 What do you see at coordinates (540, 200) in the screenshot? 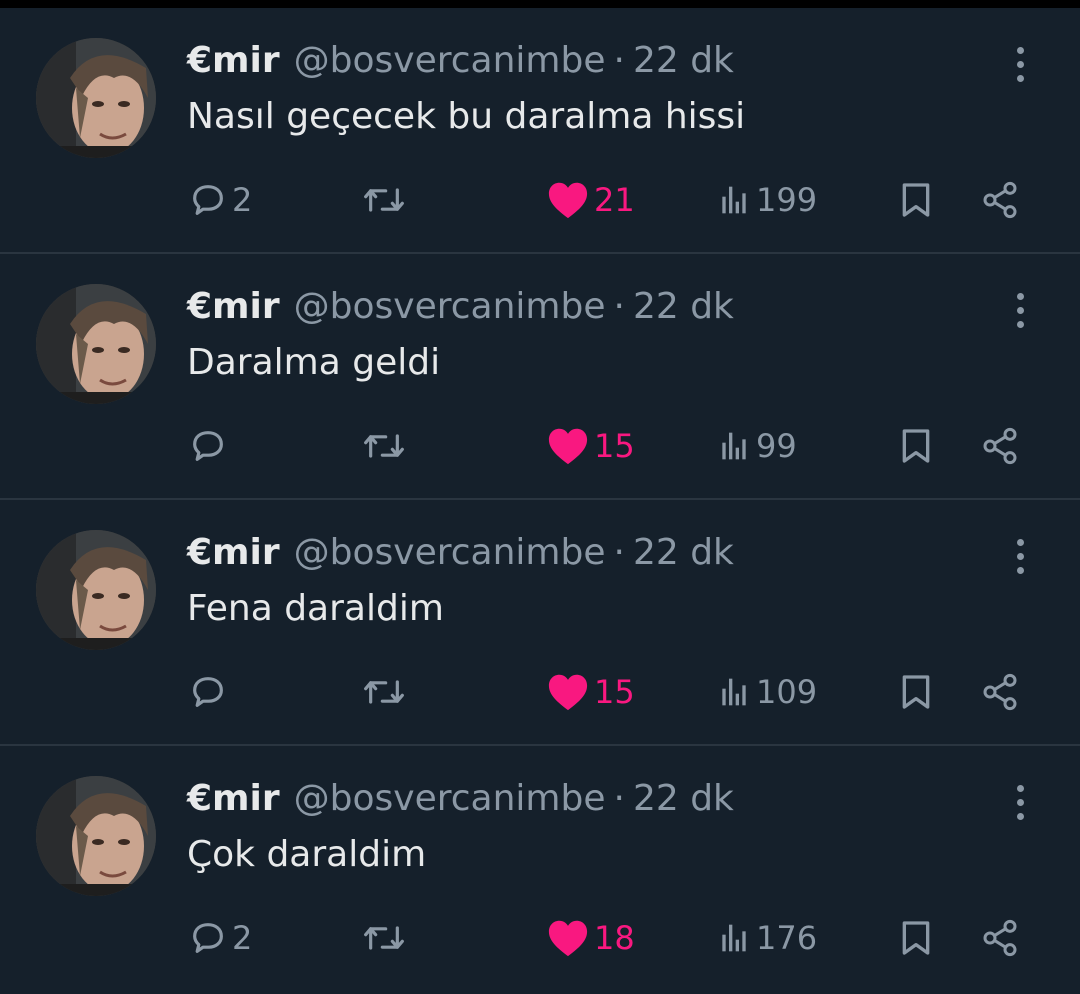
I see `action-bar: 2 21 199` at bounding box center [540, 200].